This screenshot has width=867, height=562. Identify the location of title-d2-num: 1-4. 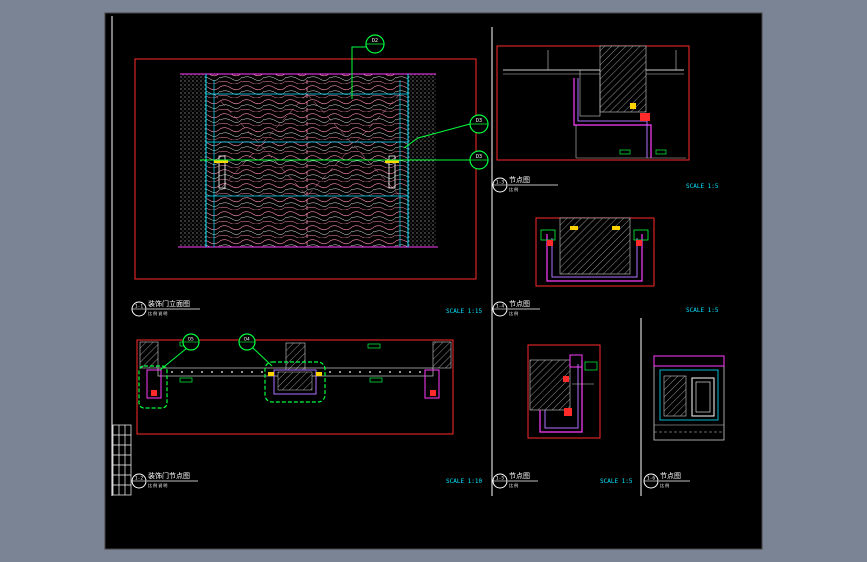
(500, 307).